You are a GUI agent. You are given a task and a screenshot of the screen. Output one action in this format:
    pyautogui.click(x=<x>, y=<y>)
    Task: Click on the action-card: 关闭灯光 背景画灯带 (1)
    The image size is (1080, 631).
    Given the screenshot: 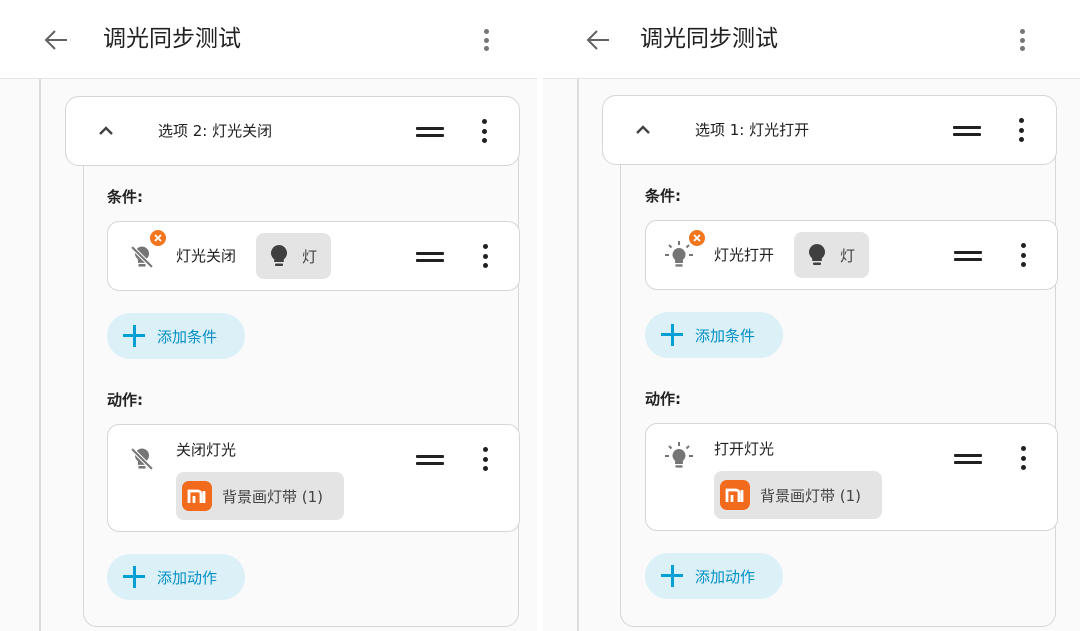 What is the action you would take?
    pyautogui.click(x=313, y=478)
    